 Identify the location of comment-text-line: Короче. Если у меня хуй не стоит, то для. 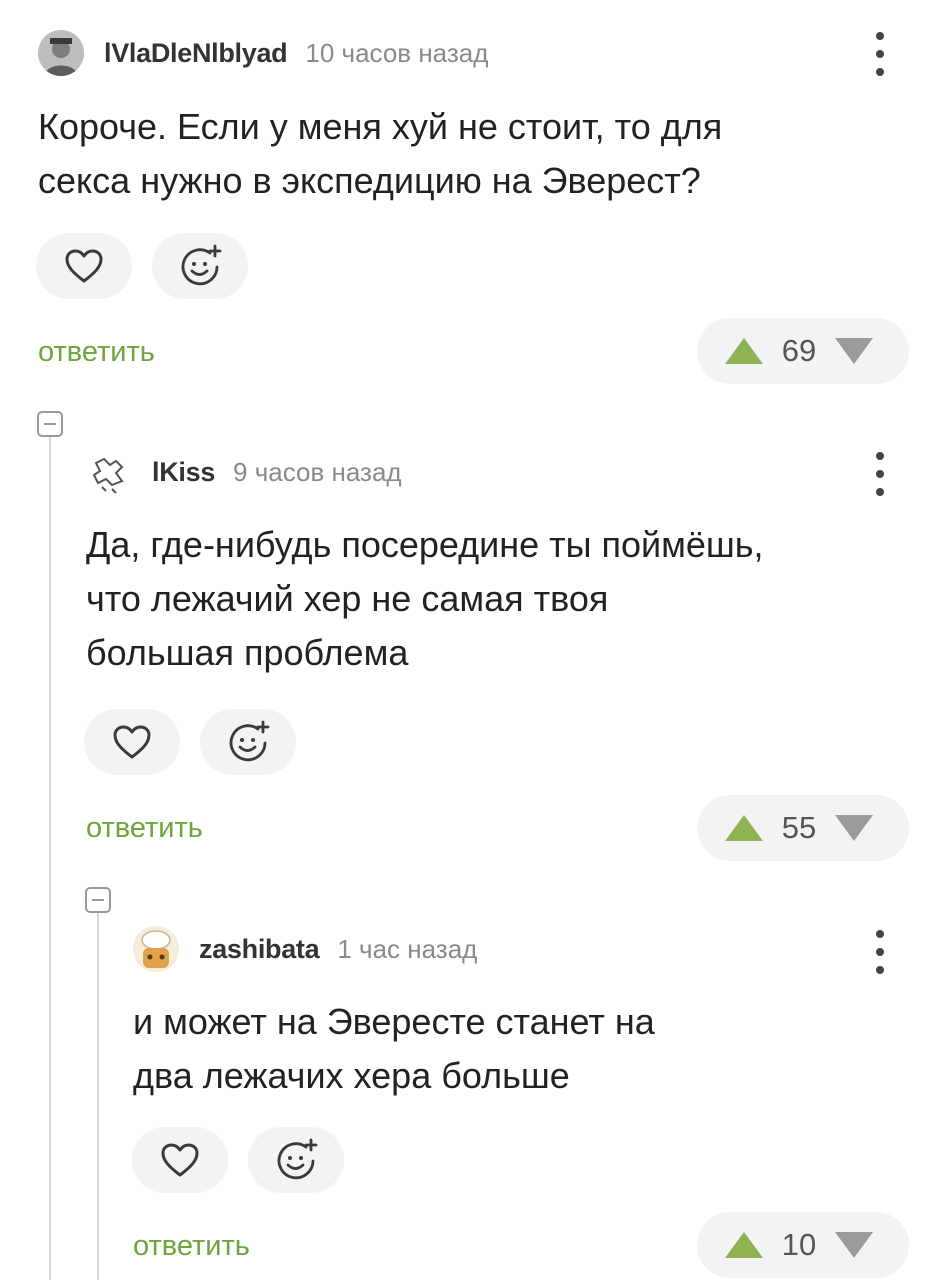
(380, 126).